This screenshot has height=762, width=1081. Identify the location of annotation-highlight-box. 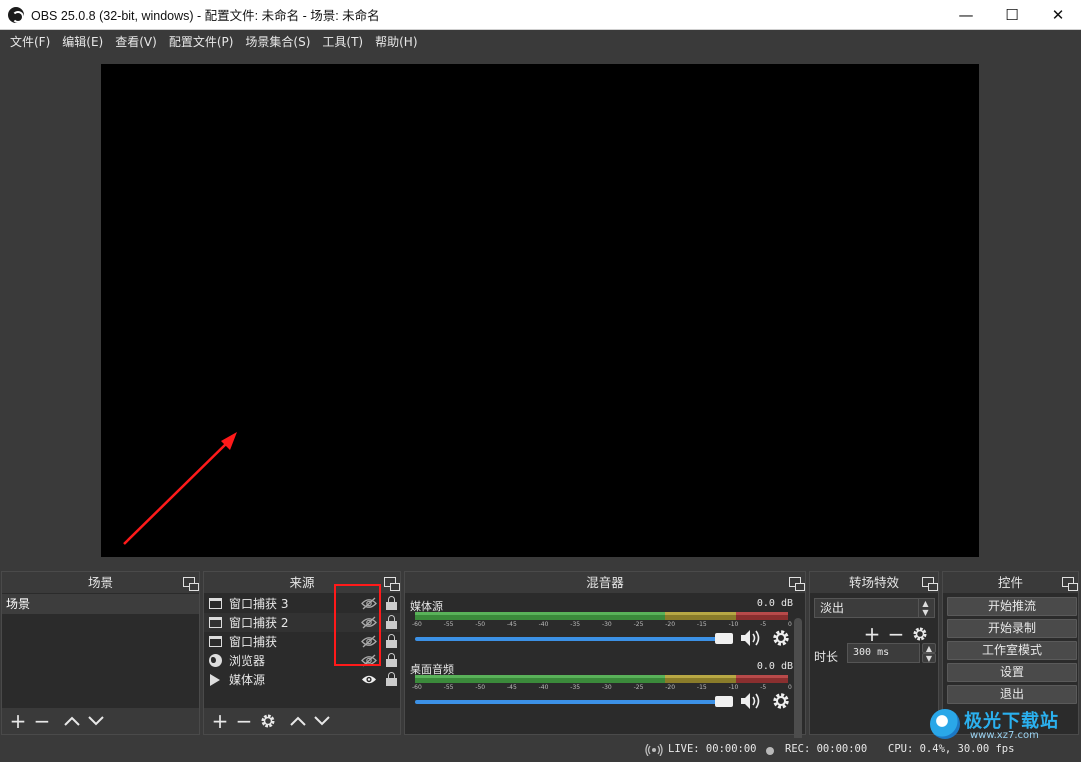
(357, 625).